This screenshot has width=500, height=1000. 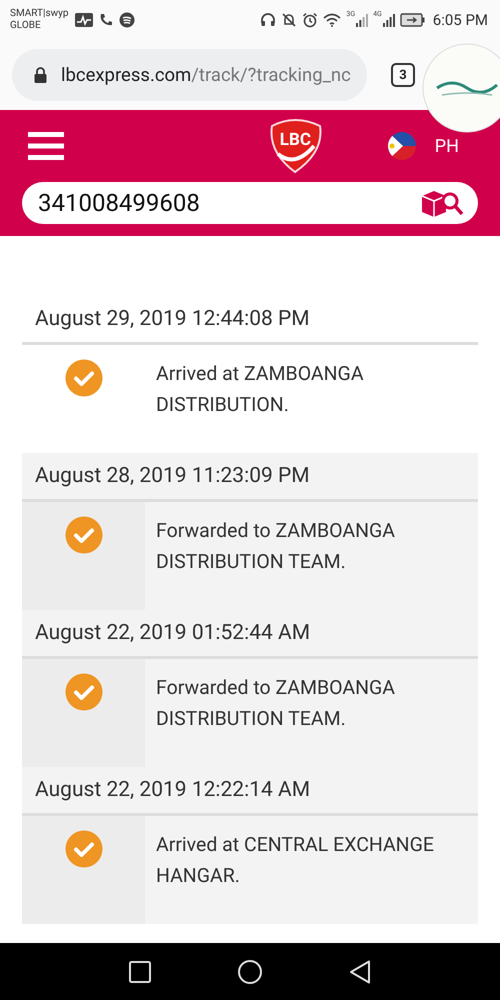 What do you see at coordinates (295, 860) in the screenshot?
I see `event-status: Arrived at CENTRAL EXCHANGE HANGAR.` at bounding box center [295, 860].